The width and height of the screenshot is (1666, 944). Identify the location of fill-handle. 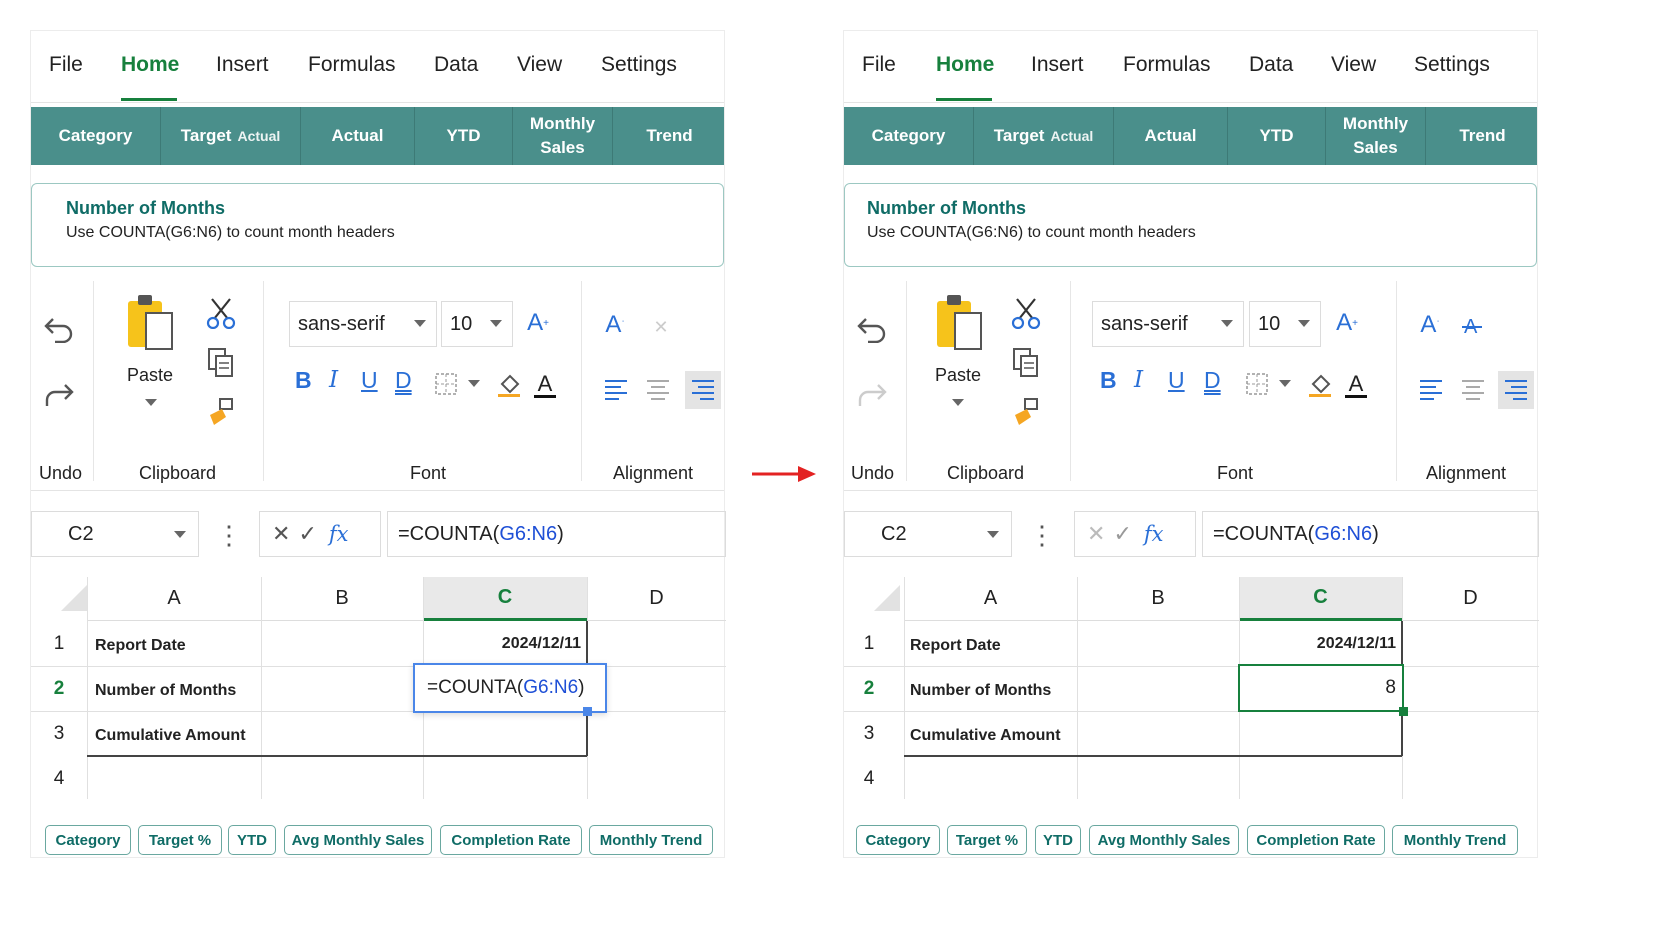
(1403, 711).